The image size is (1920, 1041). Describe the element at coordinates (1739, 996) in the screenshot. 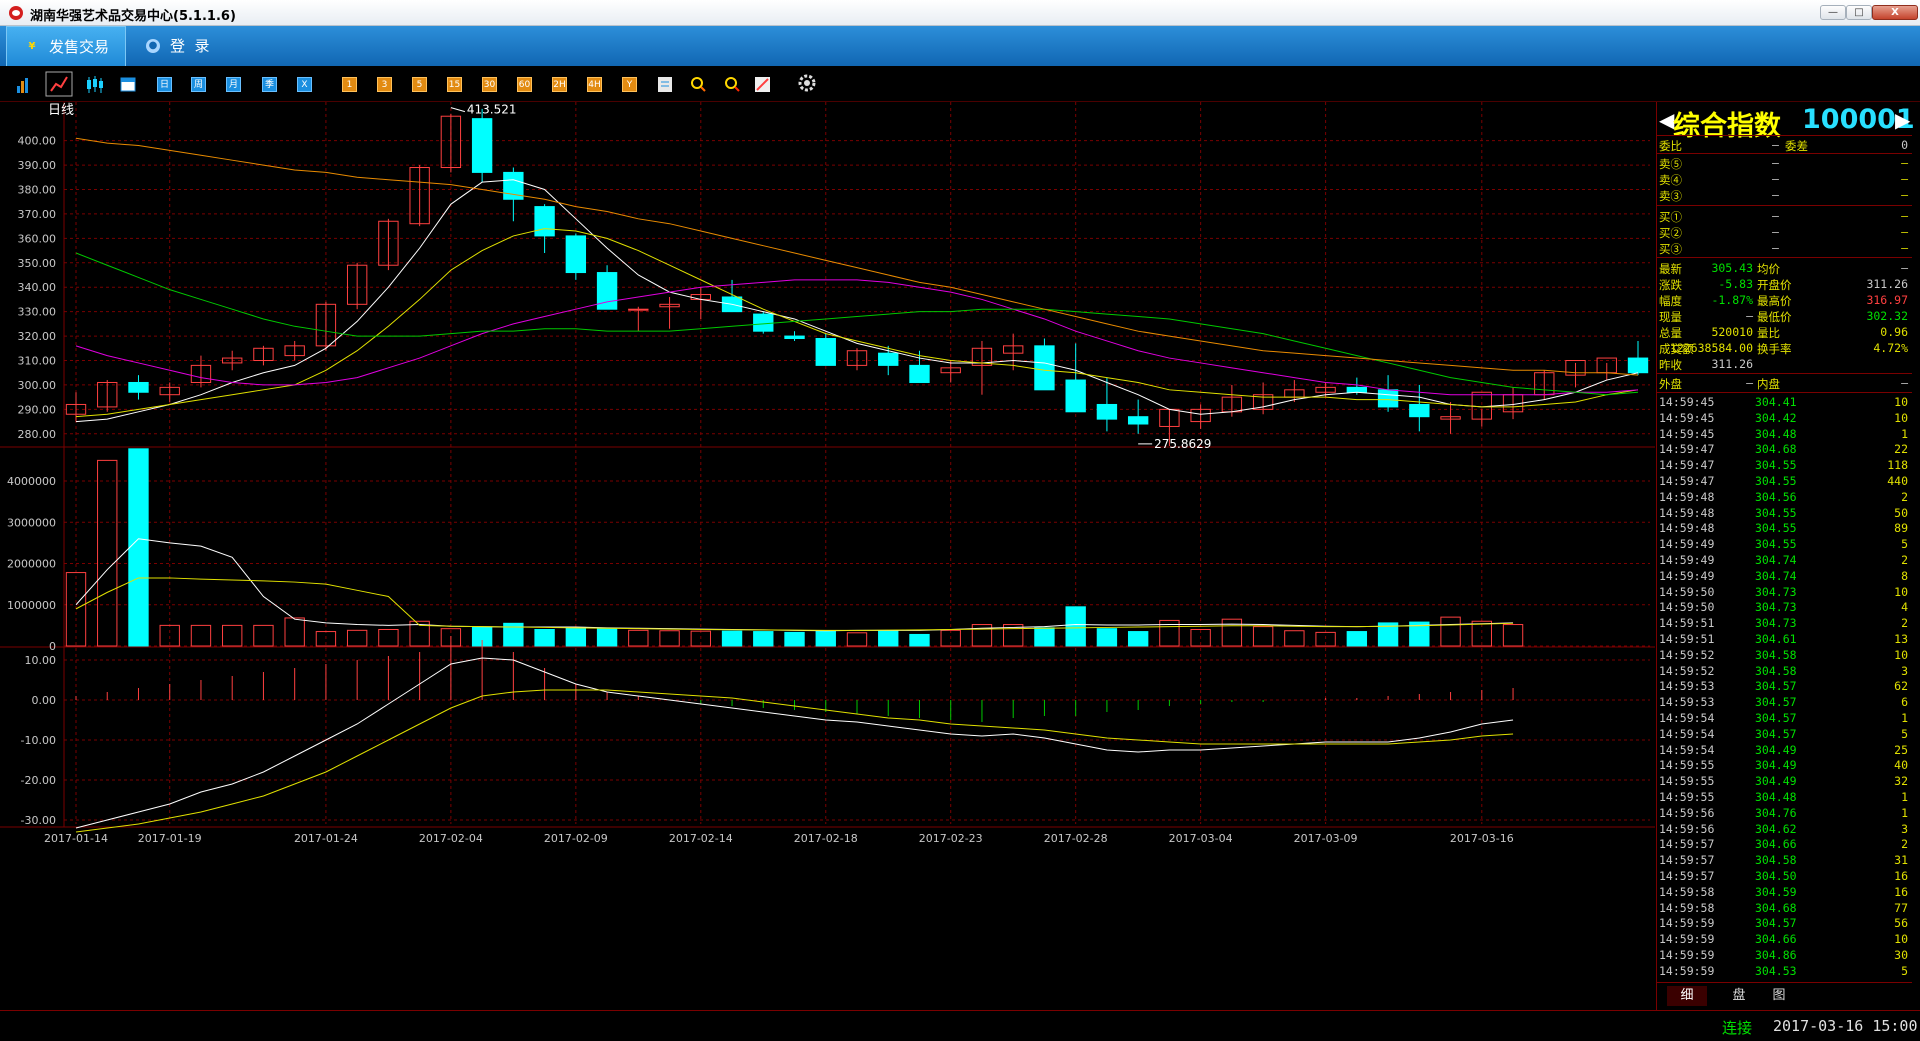

I see `tab-pan: 盘` at that location.